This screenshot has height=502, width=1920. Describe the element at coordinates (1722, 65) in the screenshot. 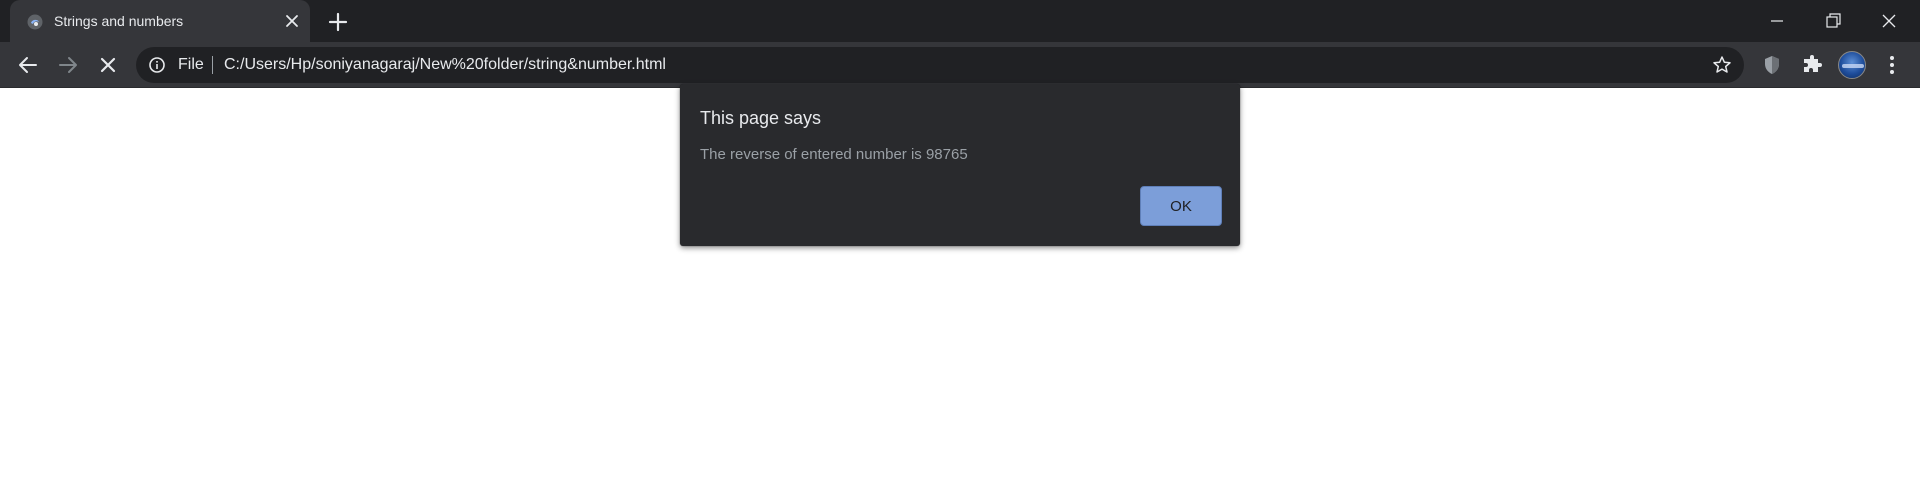

I see `star-icon` at that location.